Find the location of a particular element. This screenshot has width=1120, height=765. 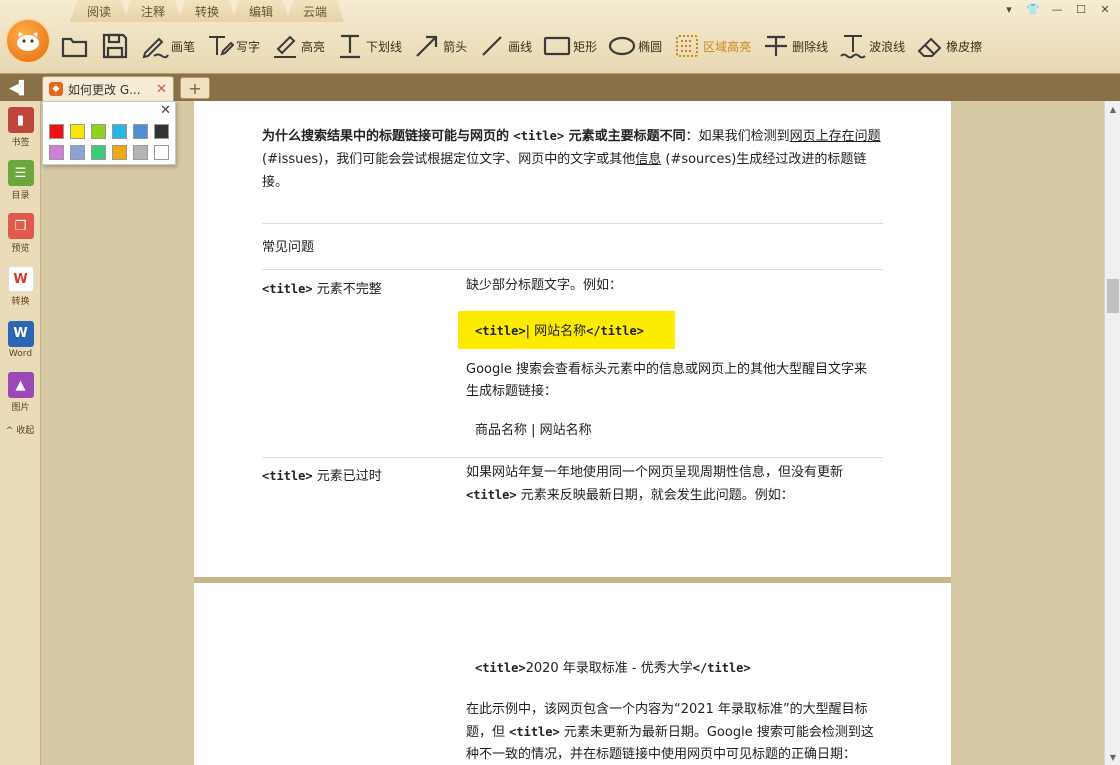

color-swatch-blue is located at coordinates (140, 131).